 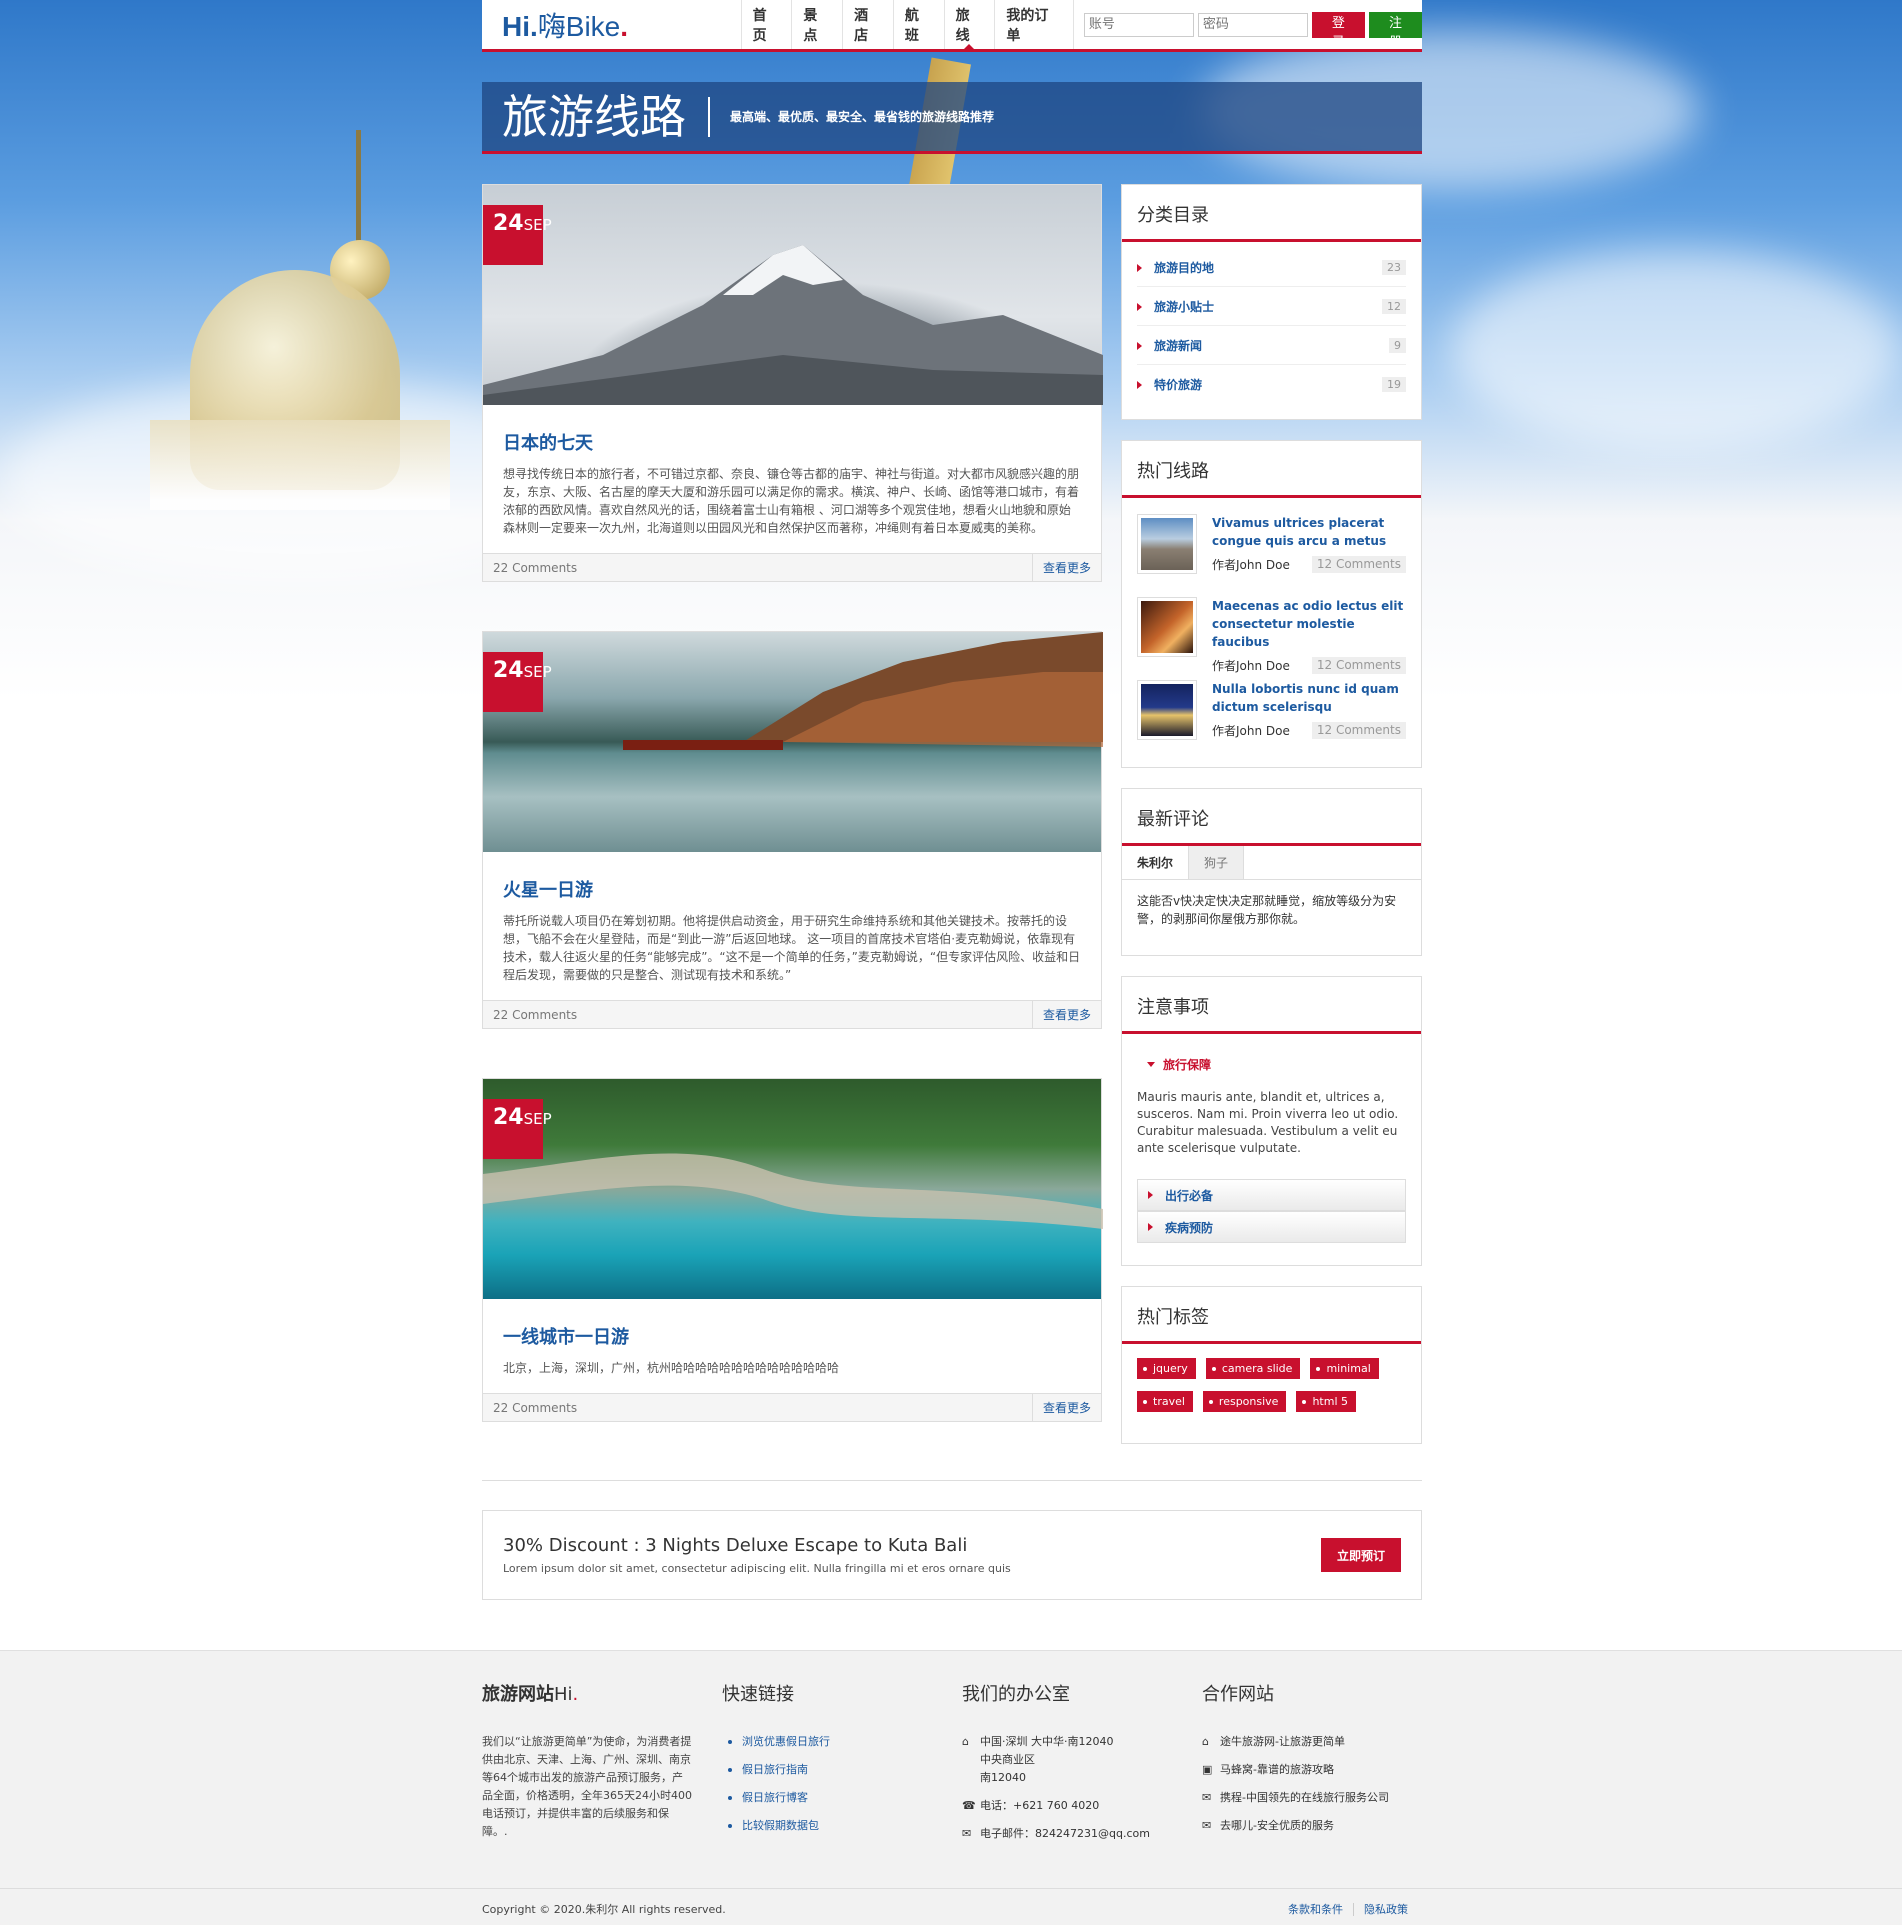 What do you see at coordinates (862, 117) in the screenshot?
I see `page-subtitle: 最高端、最优质、最安全、最省钱的旅游线路推荐` at bounding box center [862, 117].